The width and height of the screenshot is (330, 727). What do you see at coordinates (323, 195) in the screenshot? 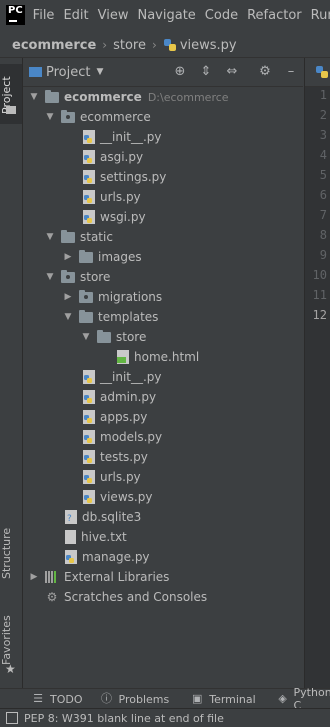
I see `line-number: 6` at bounding box center [323, 195].